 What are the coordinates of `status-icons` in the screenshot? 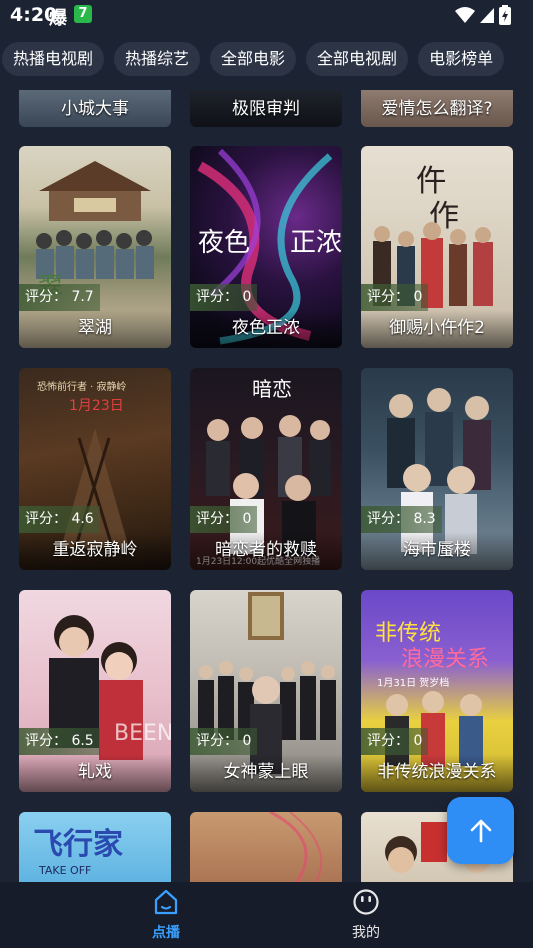 It's located at (483, 15).